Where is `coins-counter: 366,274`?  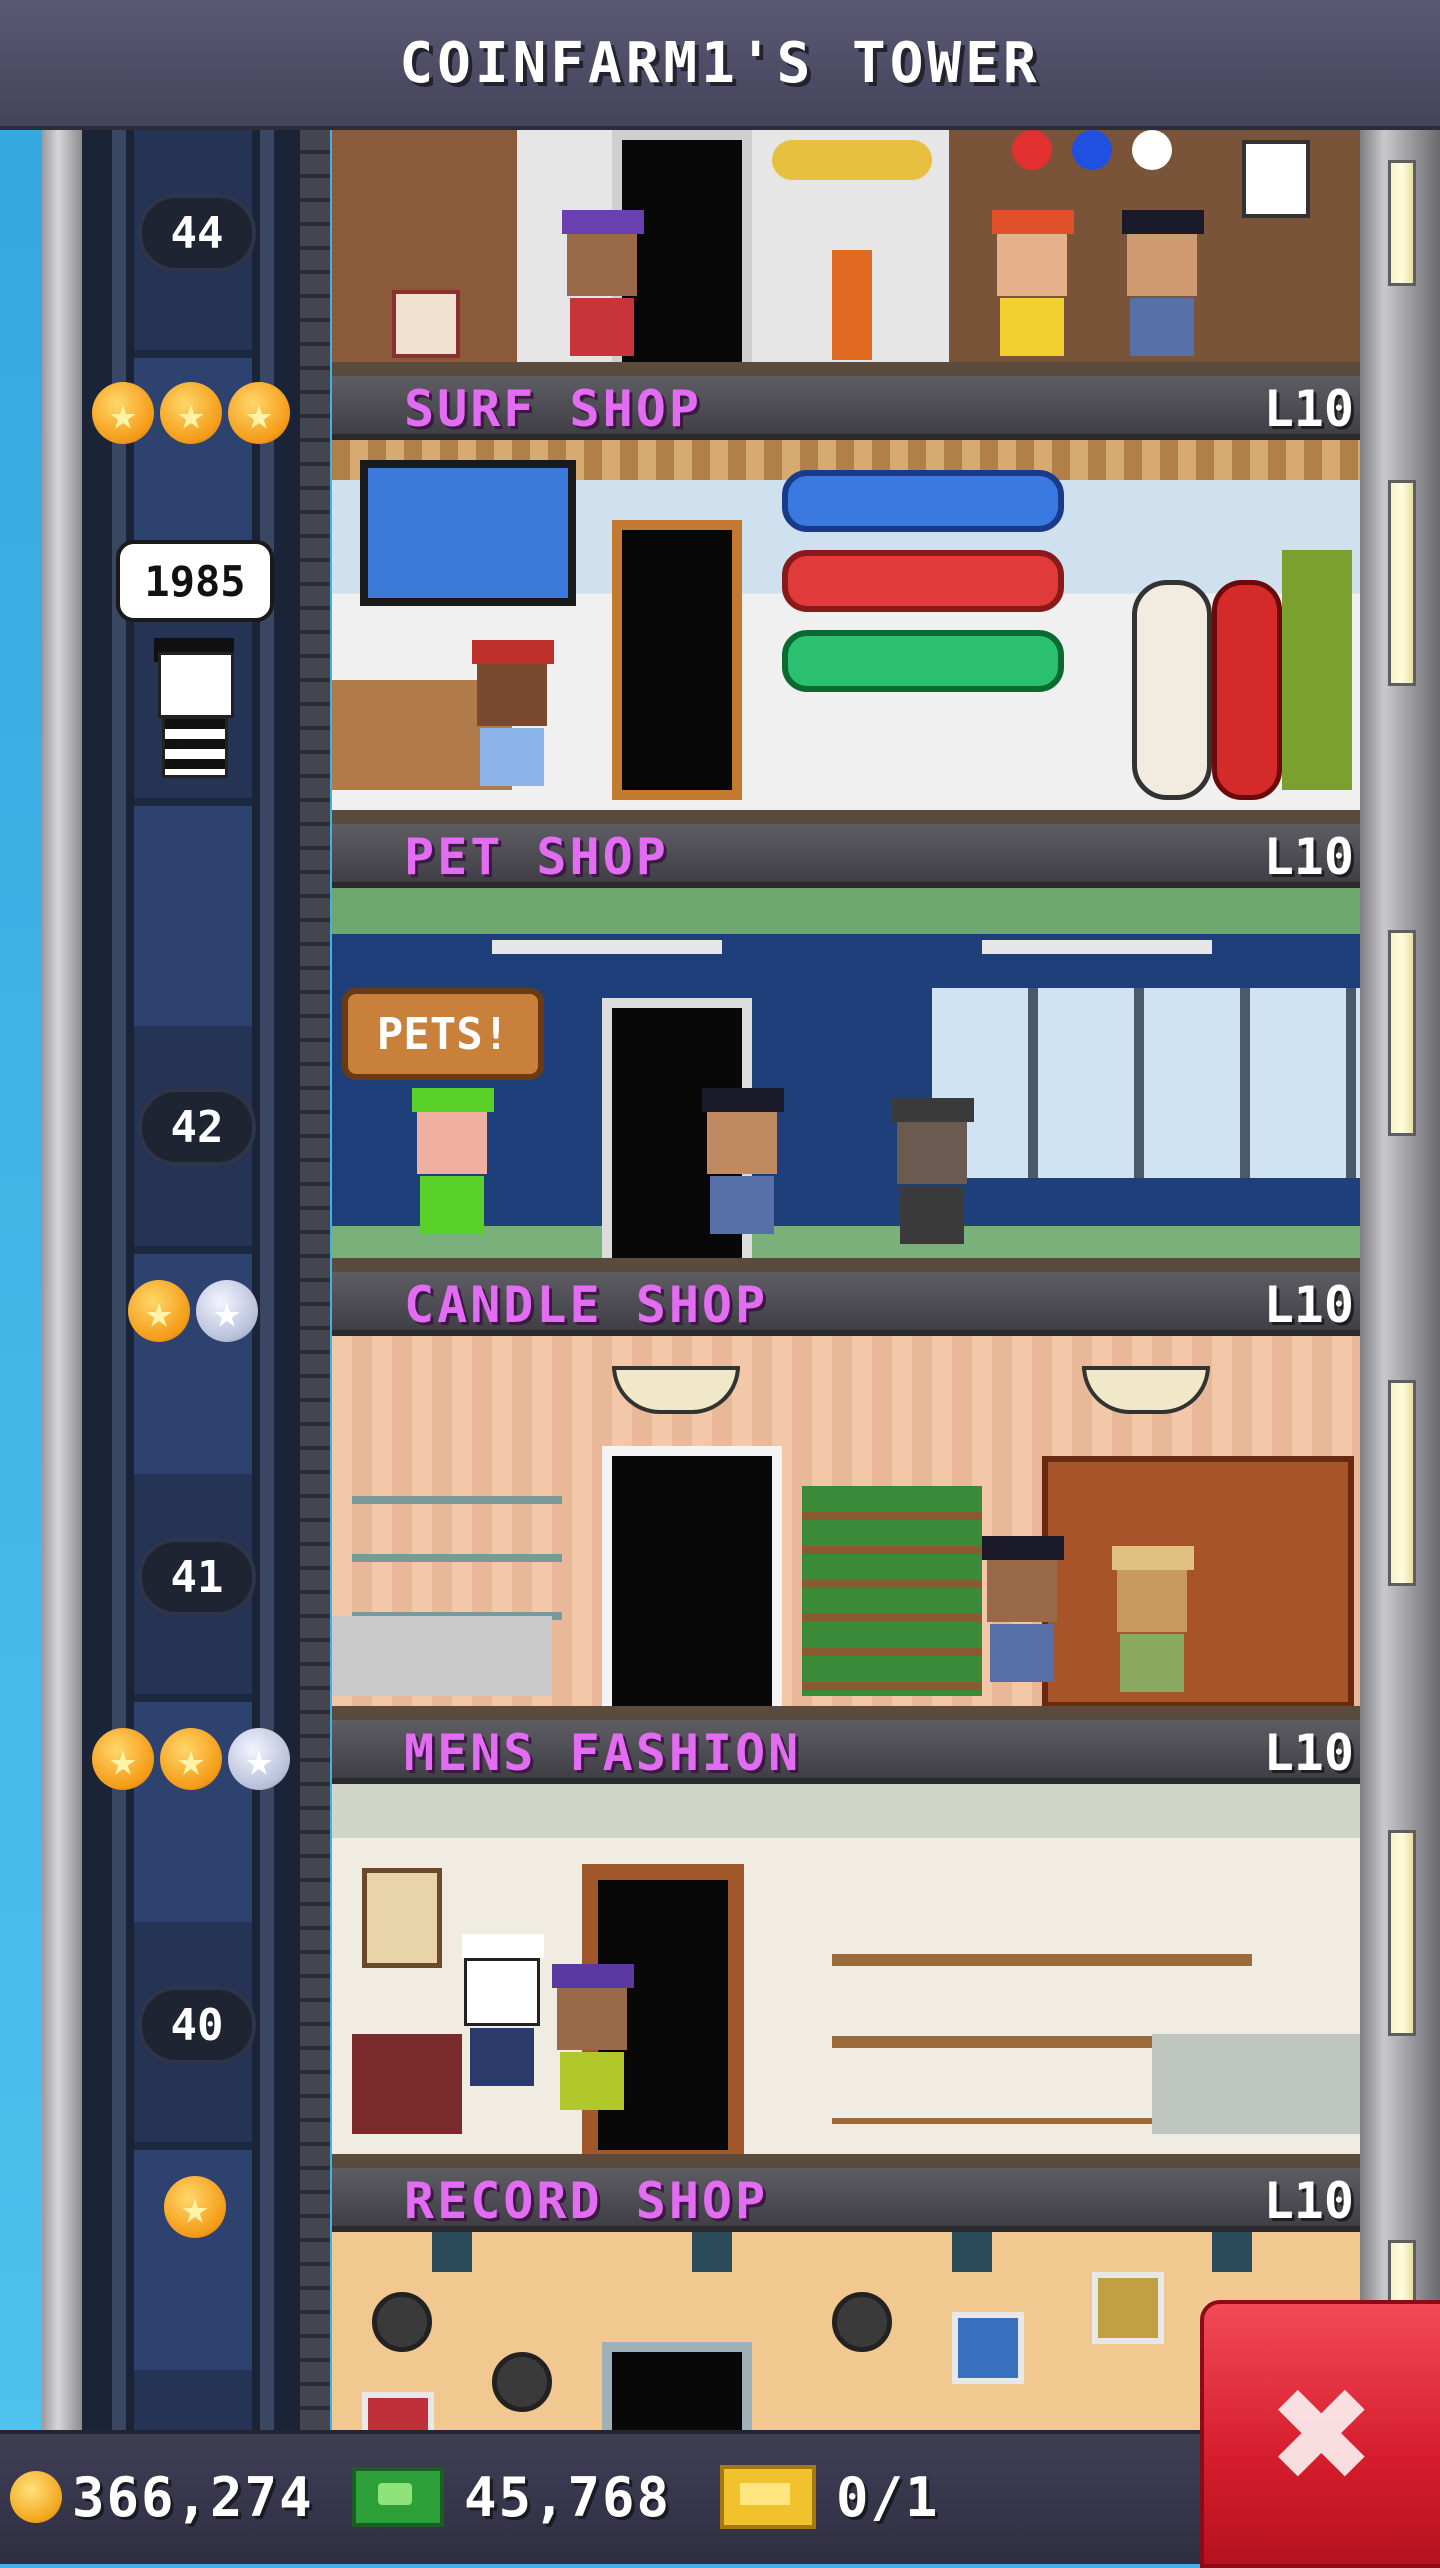
coins-counter: 366,274 is located at coordinates (162, 2497).